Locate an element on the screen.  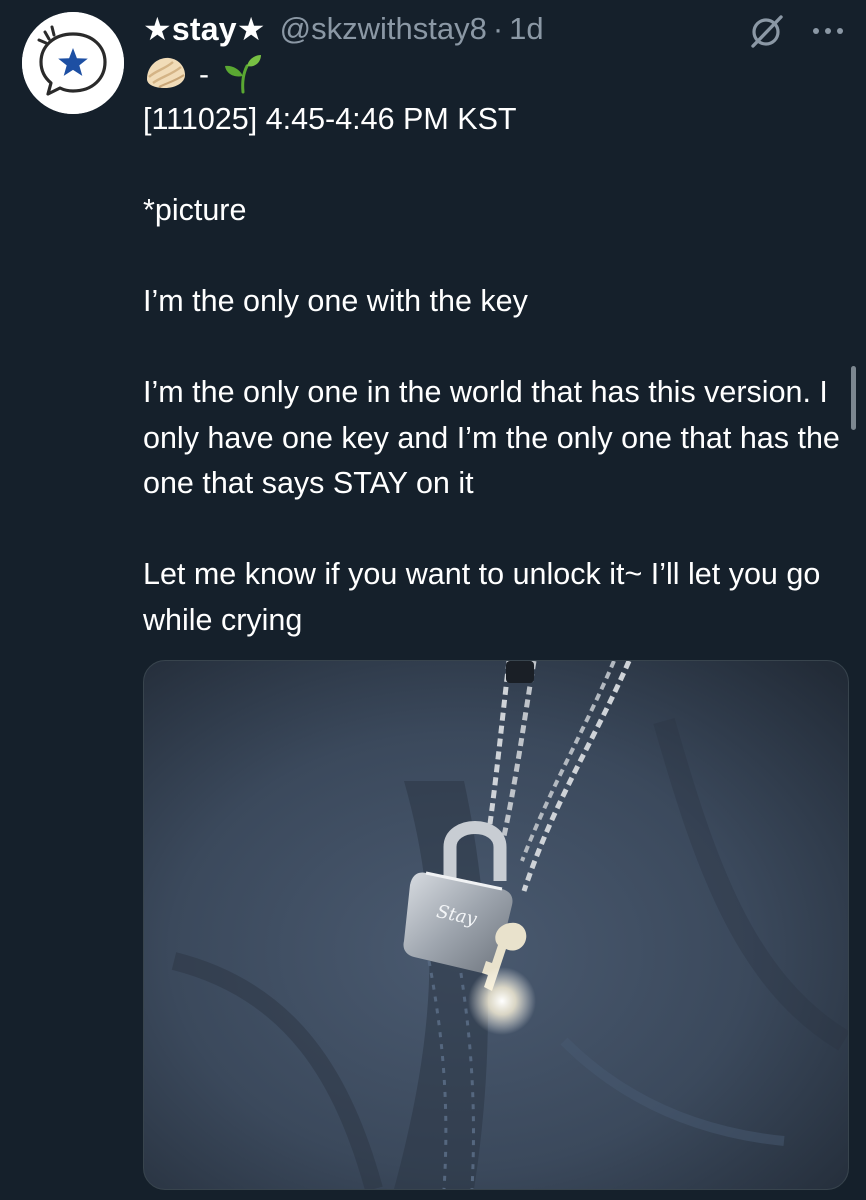
timestamp: 1d is located at coordinates (526, 29).